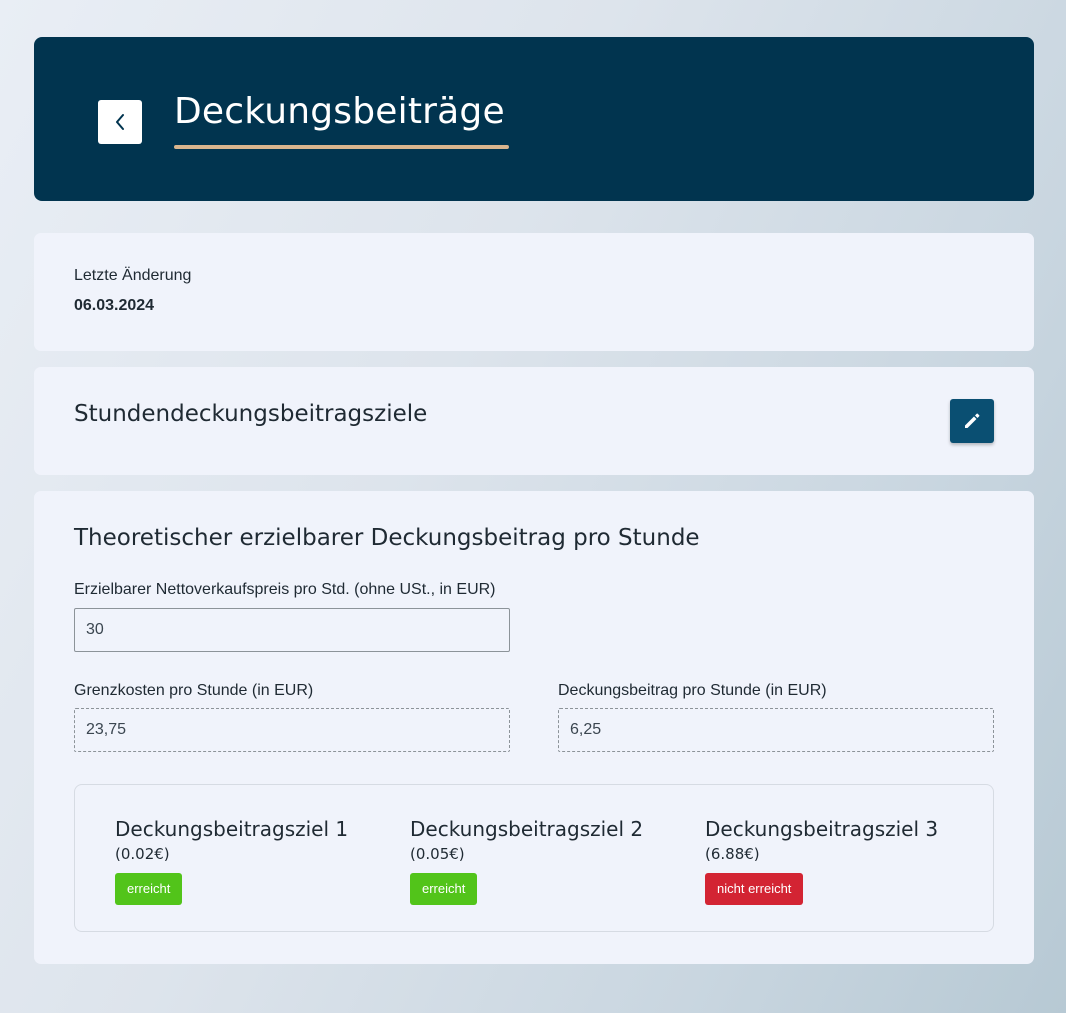 The width and height of the screenshot is (1066, 1013). I want to click on edit-goals-button, so click(972, 421).